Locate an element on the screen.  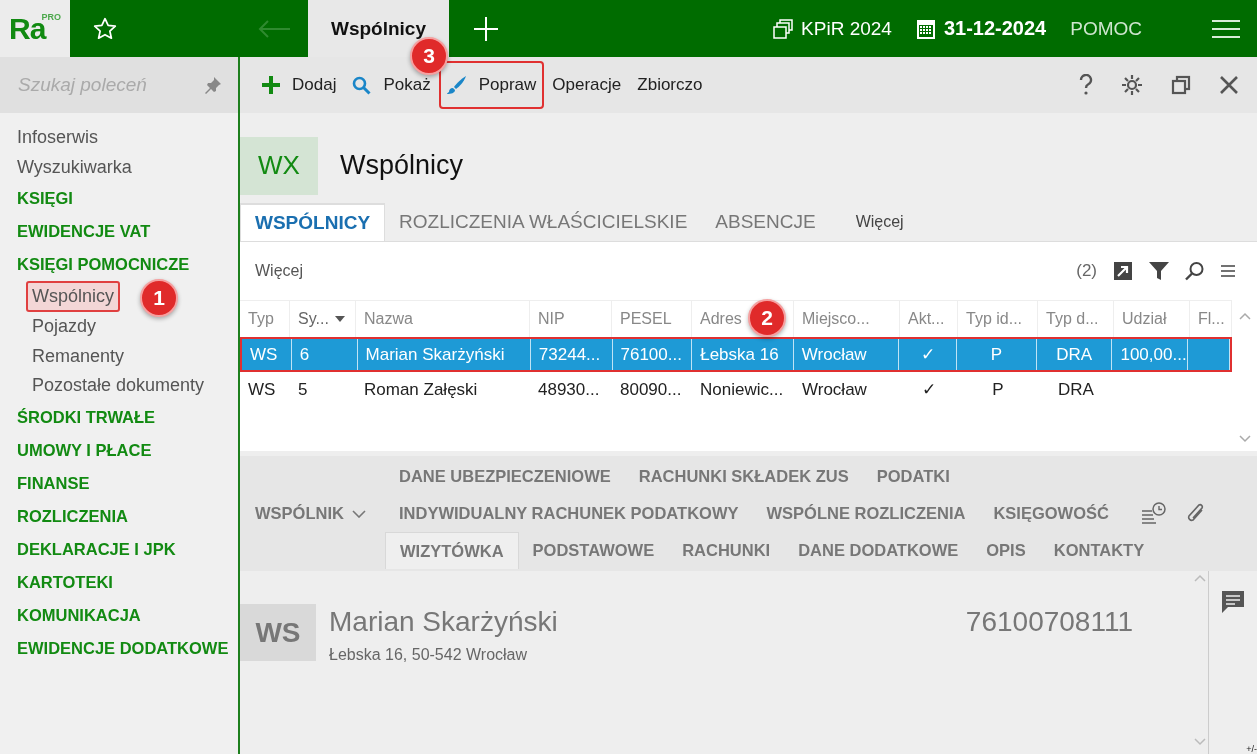
help-link: POMOC is located at coordinates (1106, 28).